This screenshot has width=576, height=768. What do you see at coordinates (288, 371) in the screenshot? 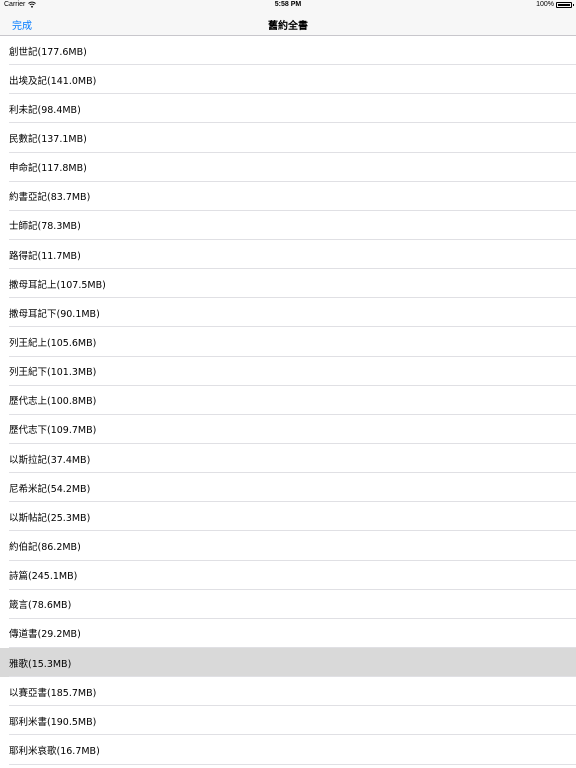
I see `list-item: 列王紀下(101.3MB)` at bounding box center [288, 371].